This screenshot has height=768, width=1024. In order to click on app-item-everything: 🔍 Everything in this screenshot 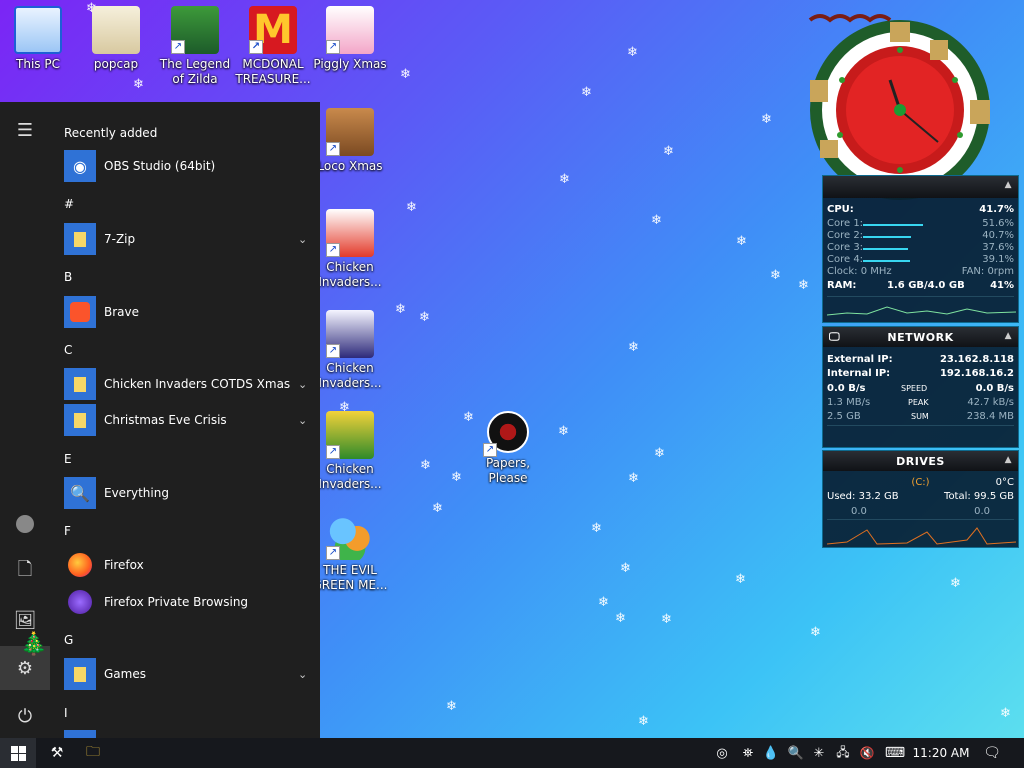, I will do `click(189, 493)`.